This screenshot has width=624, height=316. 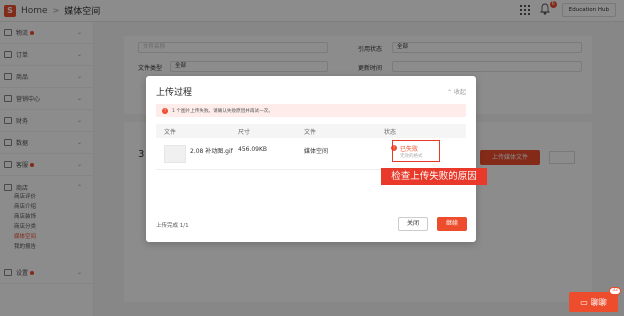 I want to click on chat-button: ▭ 聊聊 32, so click(x=595, y=299).